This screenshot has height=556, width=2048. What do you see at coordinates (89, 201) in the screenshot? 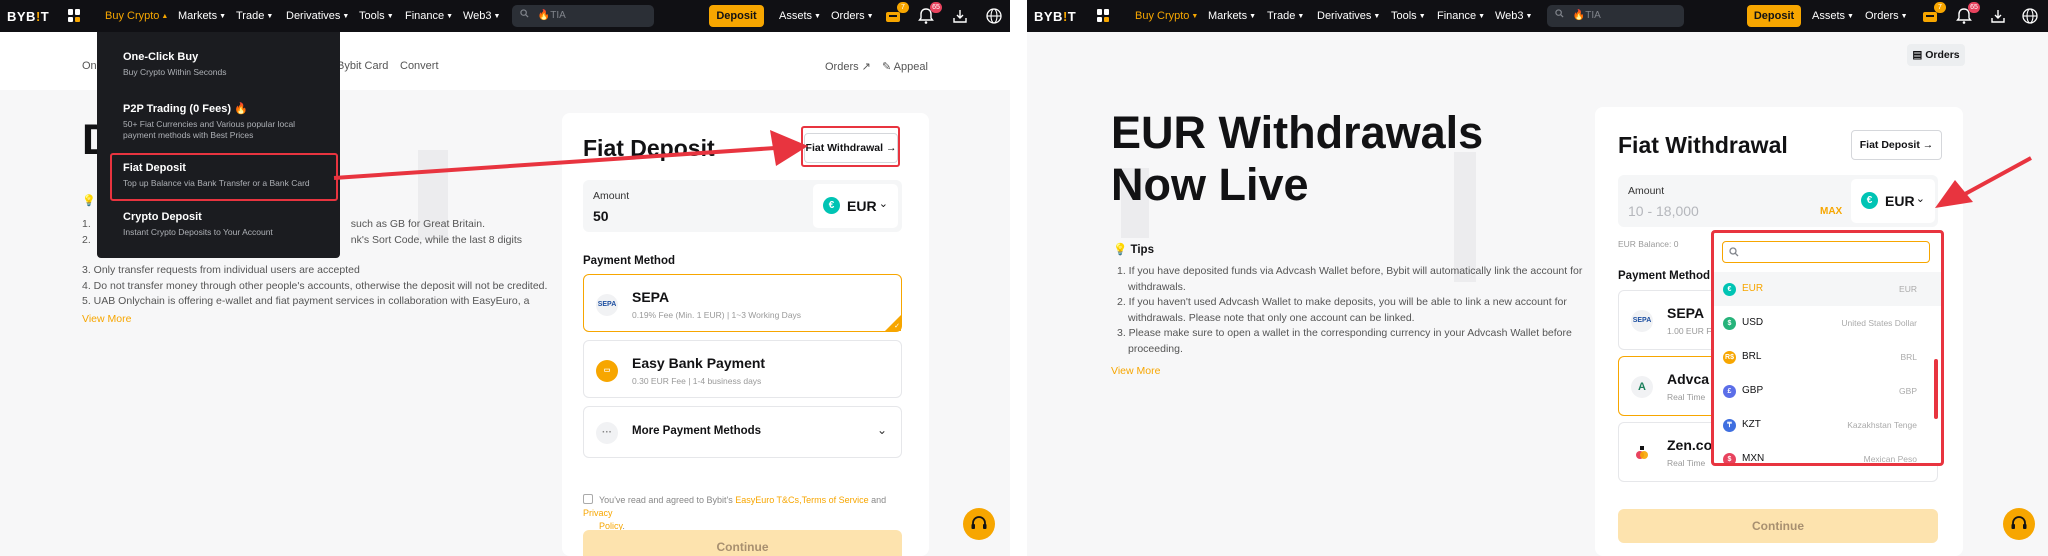
I see `tips-bulb-icon: 💡` at bounding box center [89, 201].